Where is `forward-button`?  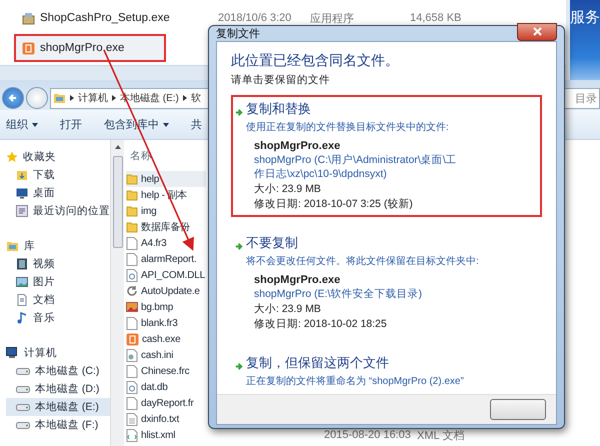
forward-button is located at coordinates (37, 98).